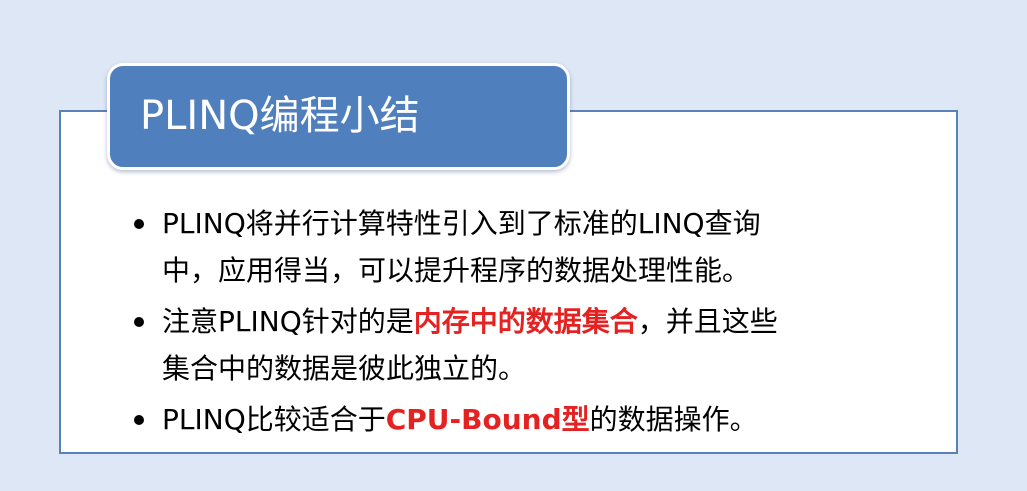 The image size is (1027, 491). I want to click on bullet-3-highlight: CPU-Bound型, so click(487, 419).